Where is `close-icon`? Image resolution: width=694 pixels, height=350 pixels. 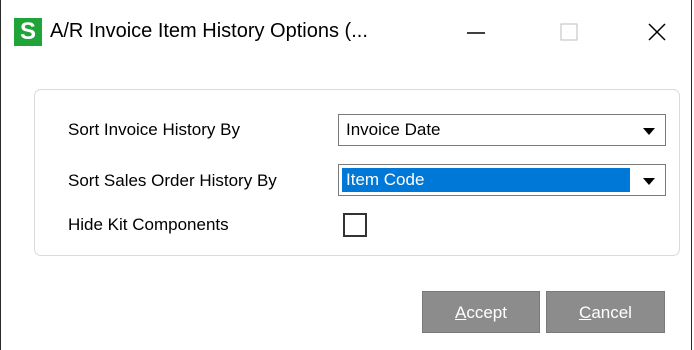 close-icon is located at coordinates (657, 32).